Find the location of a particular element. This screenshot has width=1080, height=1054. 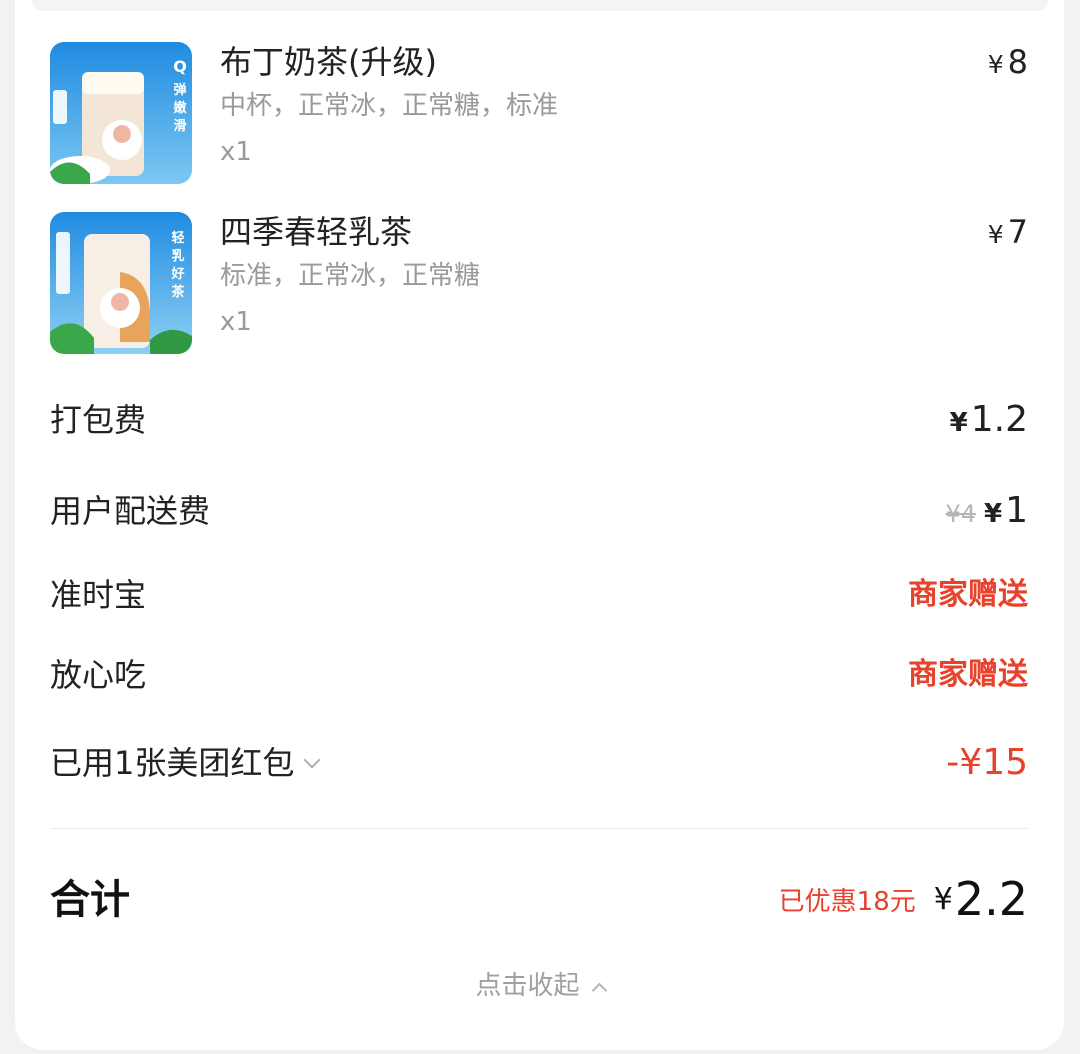

delivery-fee-row: 用户配送费 ¥4 ¥1 is located at coordinates (539, 511).